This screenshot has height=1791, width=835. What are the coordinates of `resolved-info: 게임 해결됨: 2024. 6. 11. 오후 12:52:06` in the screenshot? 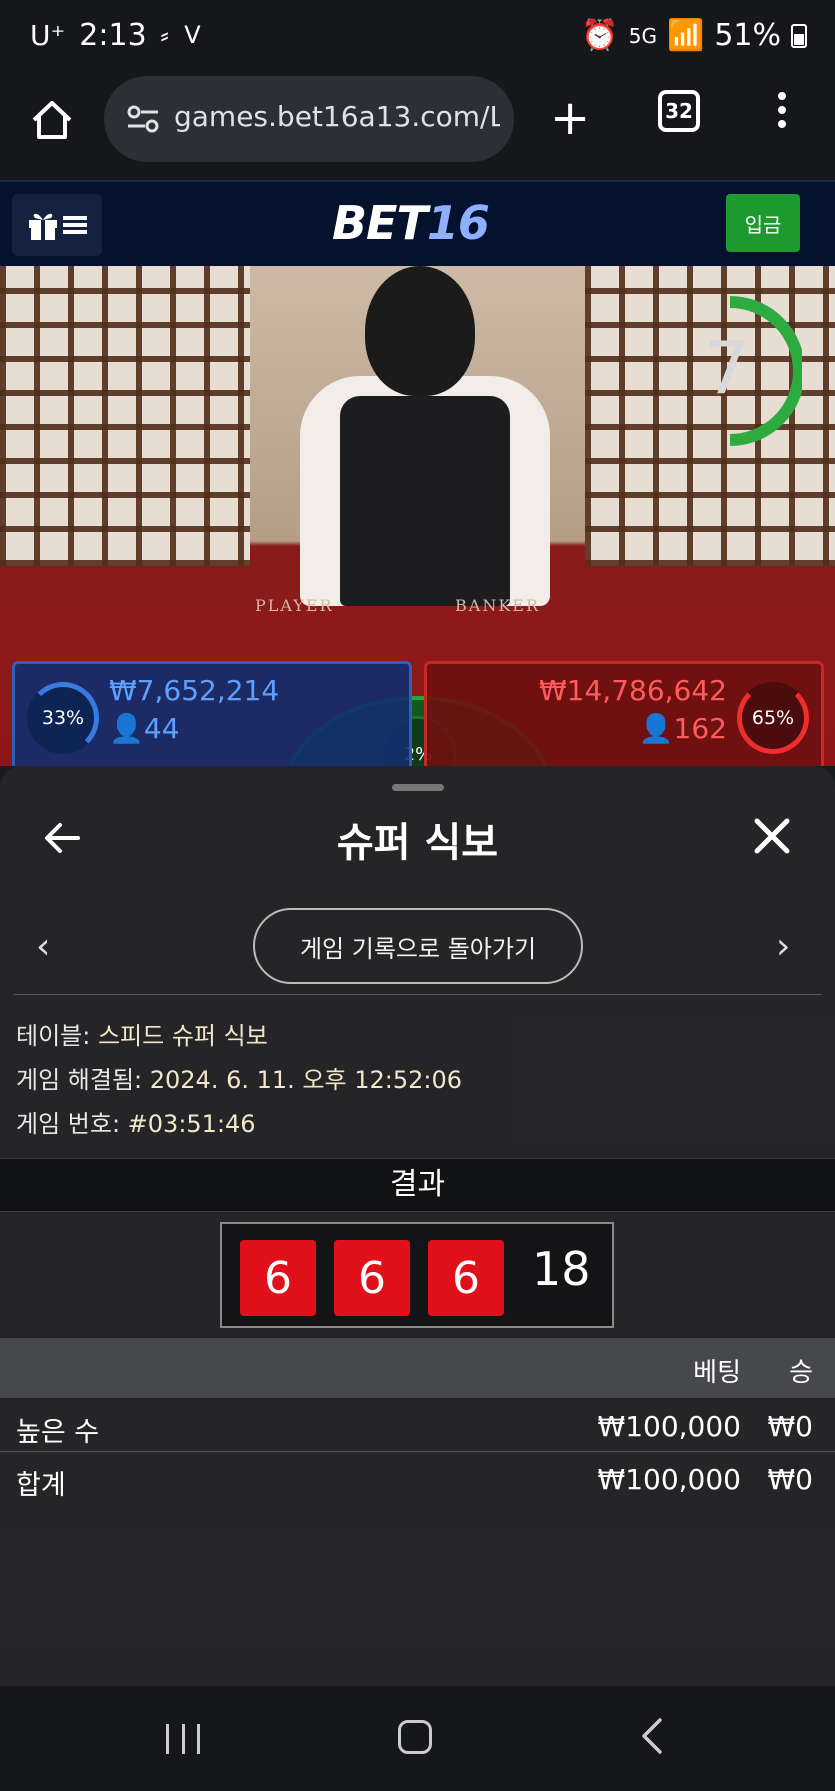 It's located at (239, 1080).